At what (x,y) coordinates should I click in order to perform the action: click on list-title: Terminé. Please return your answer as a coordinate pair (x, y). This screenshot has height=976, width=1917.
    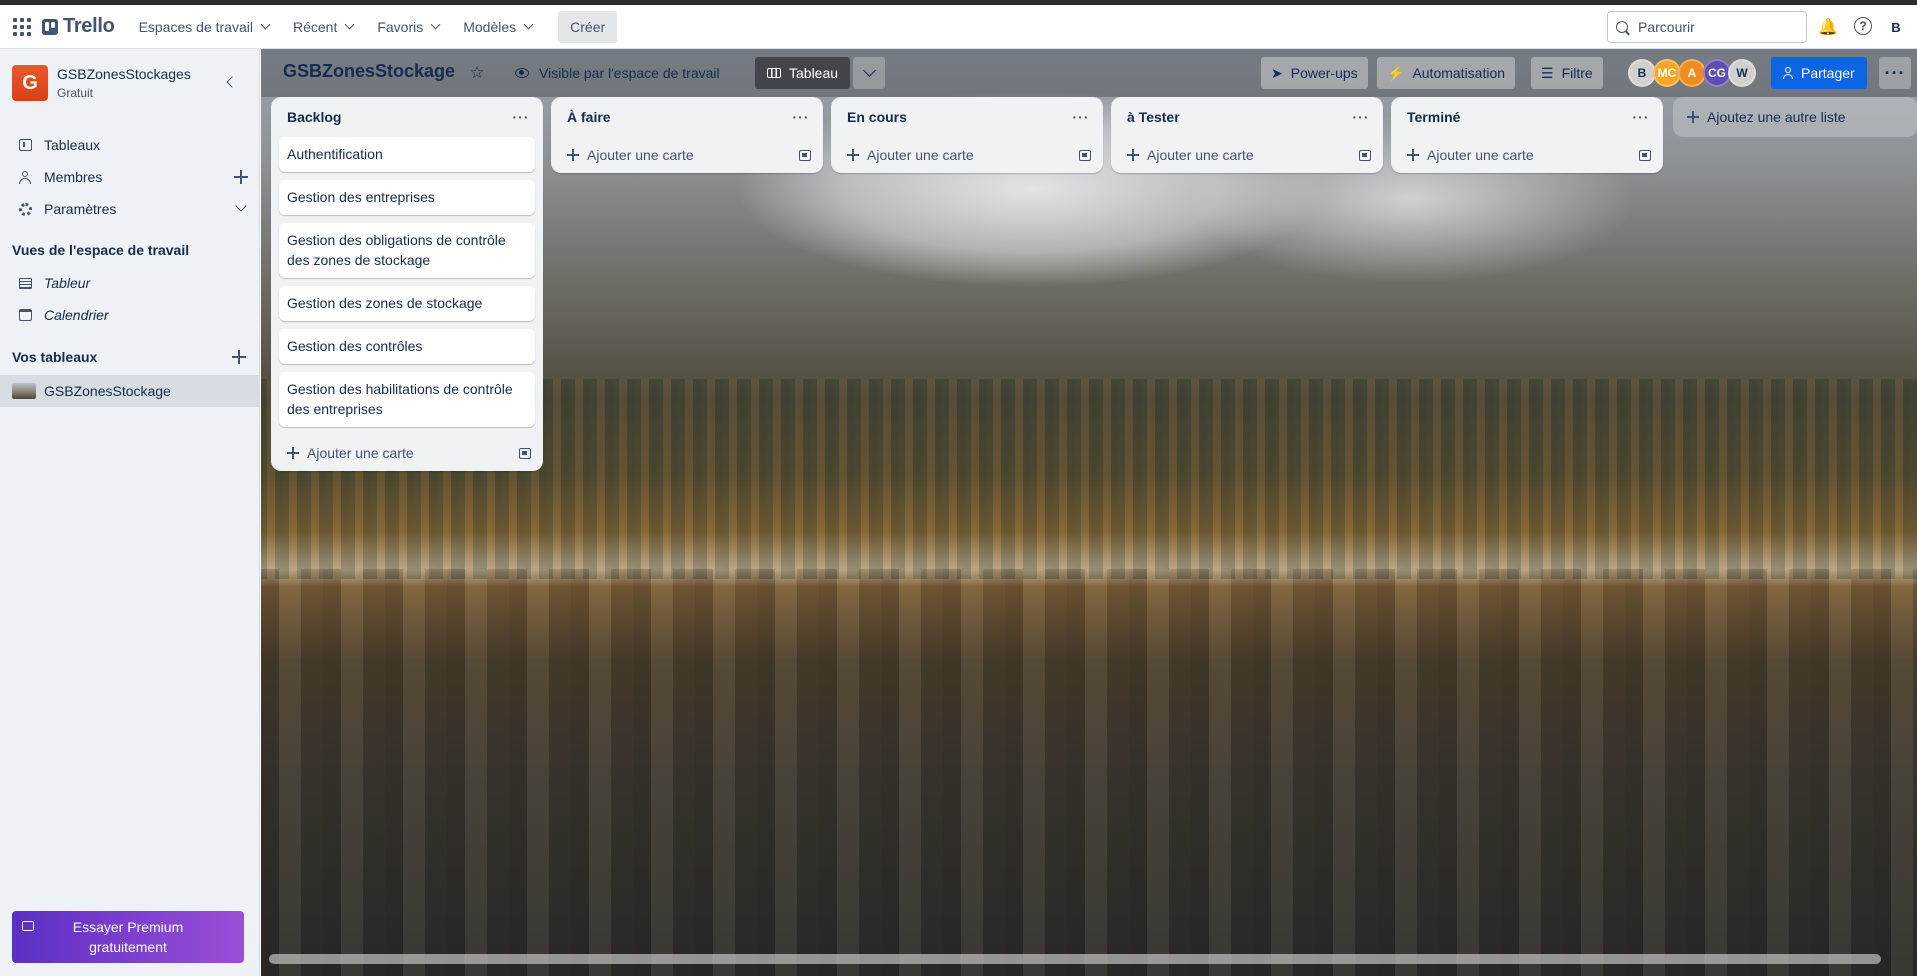
    Looking at the image, I should click on (1433, 117).